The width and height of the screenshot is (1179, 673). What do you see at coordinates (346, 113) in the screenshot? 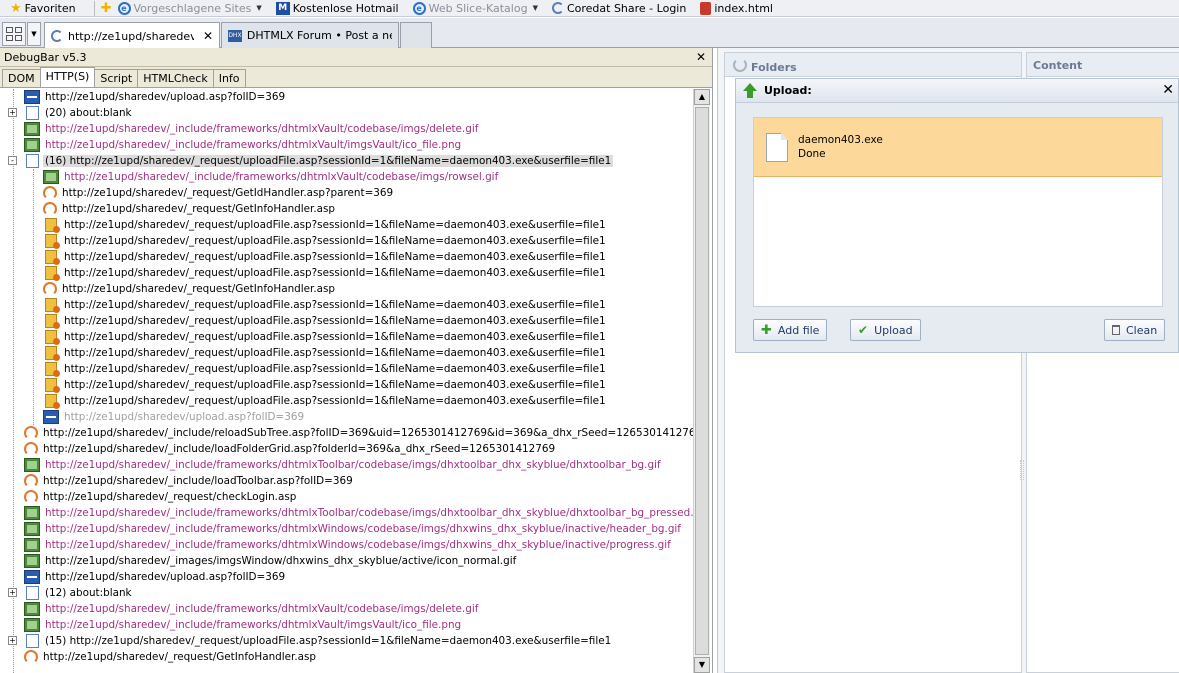
I see `request-row: + (20) about:blank` at bounding box center [346, 113].